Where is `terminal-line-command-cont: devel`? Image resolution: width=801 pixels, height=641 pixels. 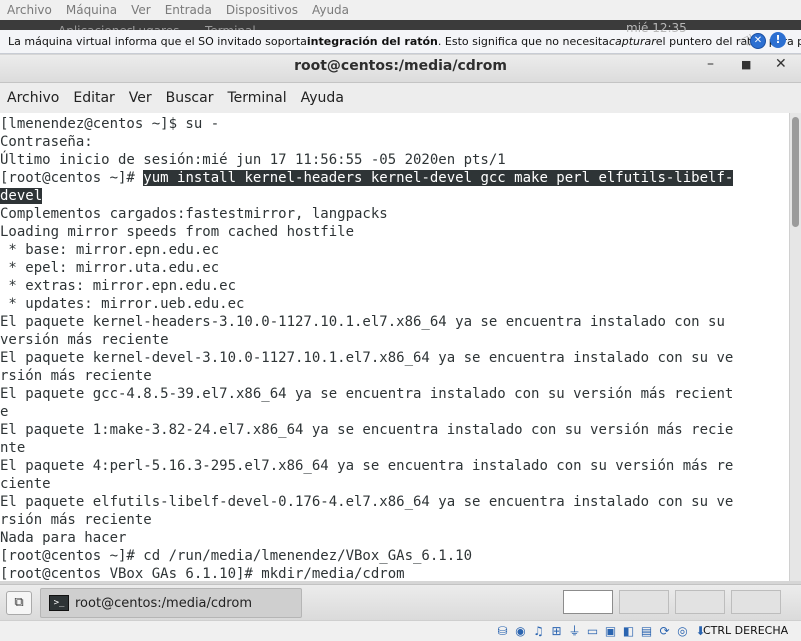 terminal-line-command-cont: devel is located at coordinates (21, 196).